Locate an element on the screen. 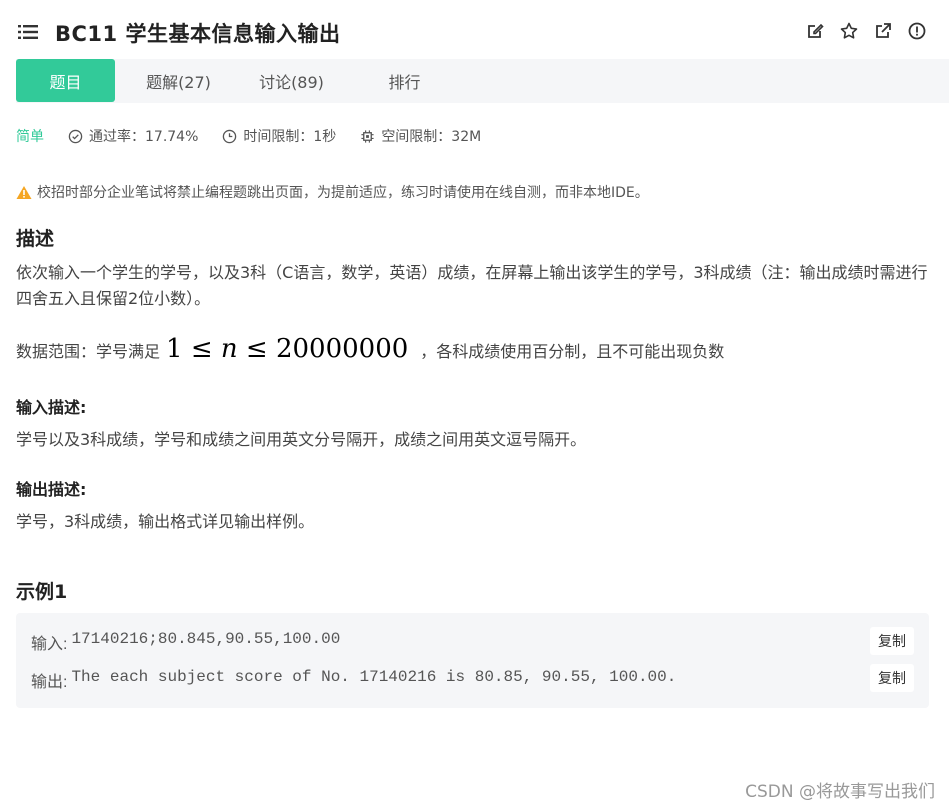 Image resolution: width=949 pixels, height=808 pixels. edit-icon is located at coordinates (815, 31).